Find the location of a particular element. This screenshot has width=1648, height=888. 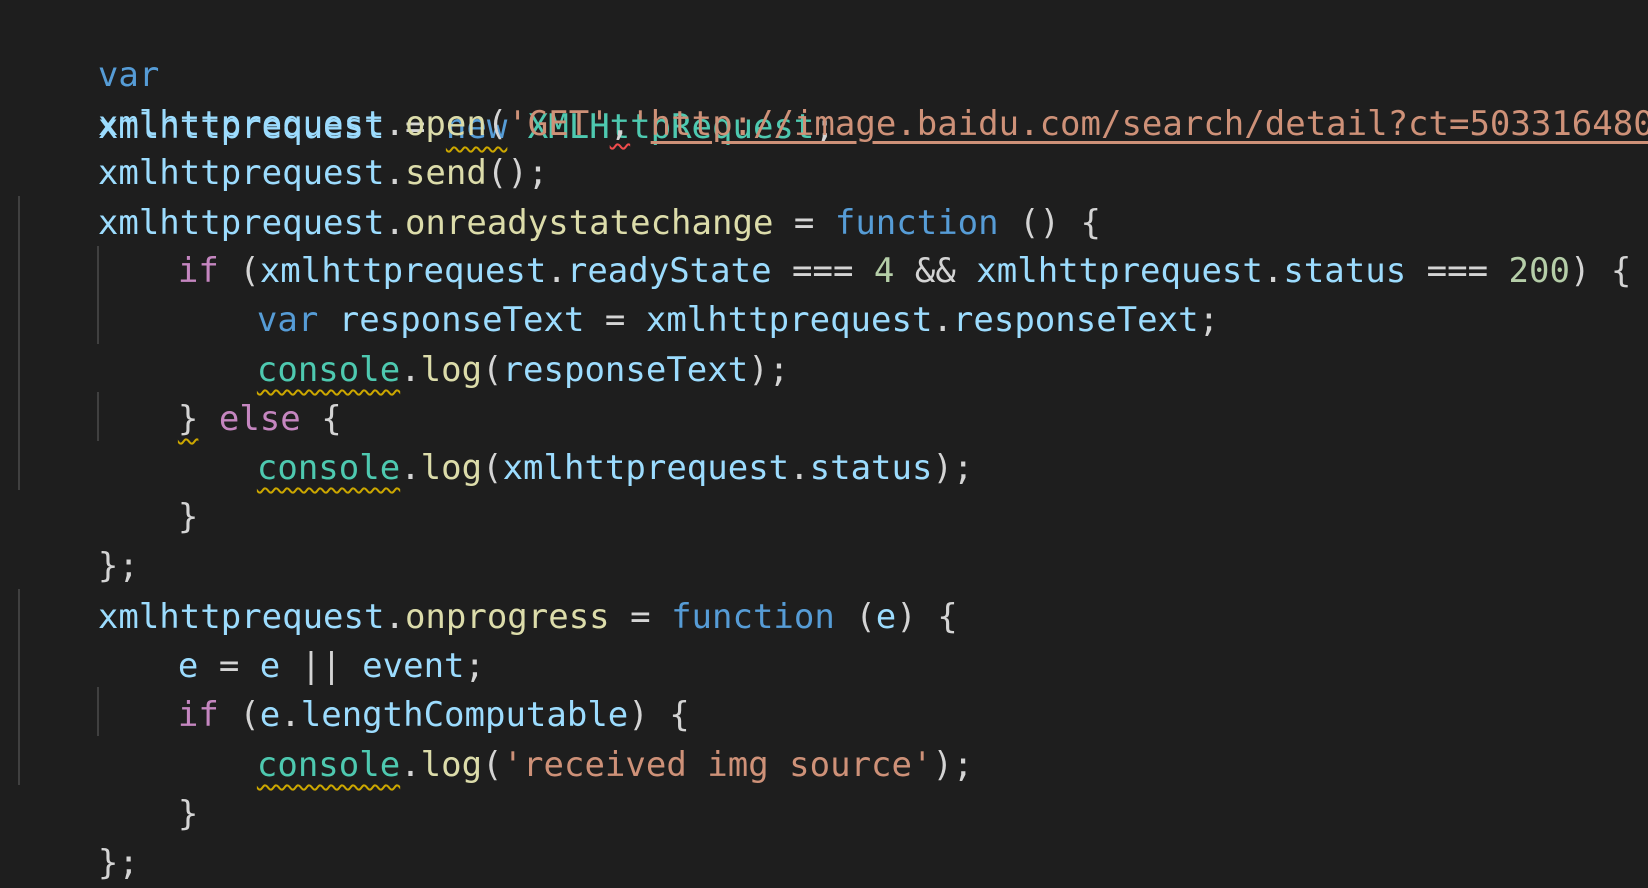

code-line-8: } else { is located at coordinates (219, 390).